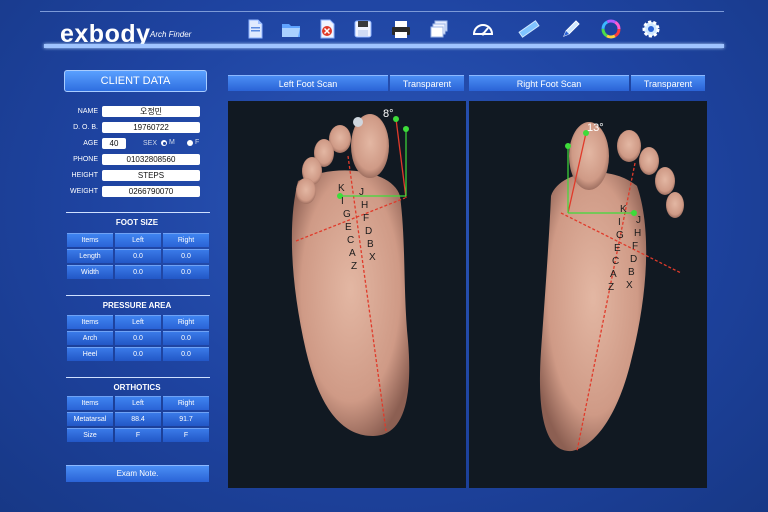  What do you see at coordinates (164, 143) in the screenshot?
I see `sex-m-radio` at bounding box center [164, 143].